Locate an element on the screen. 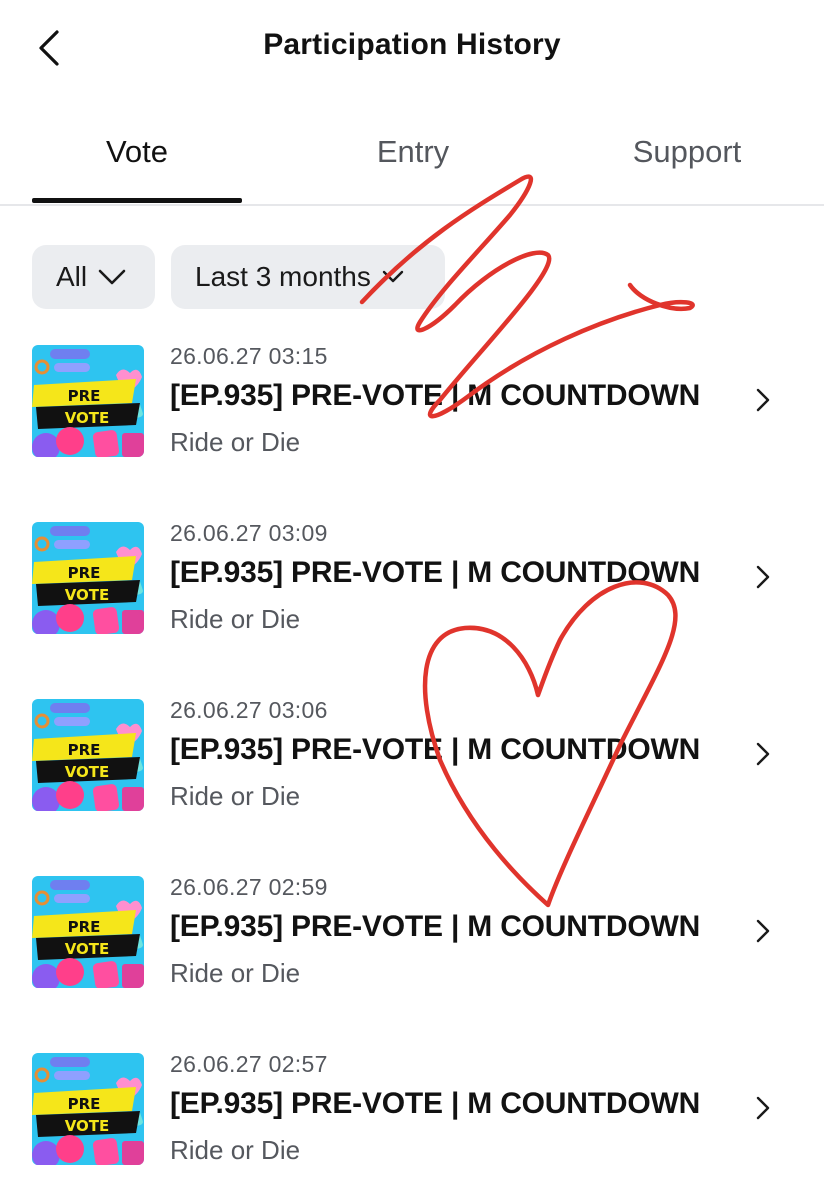 This screenshot has height=1203, width=824. tab-bar: Vote Entry Support is located at coordinates (412, 161).